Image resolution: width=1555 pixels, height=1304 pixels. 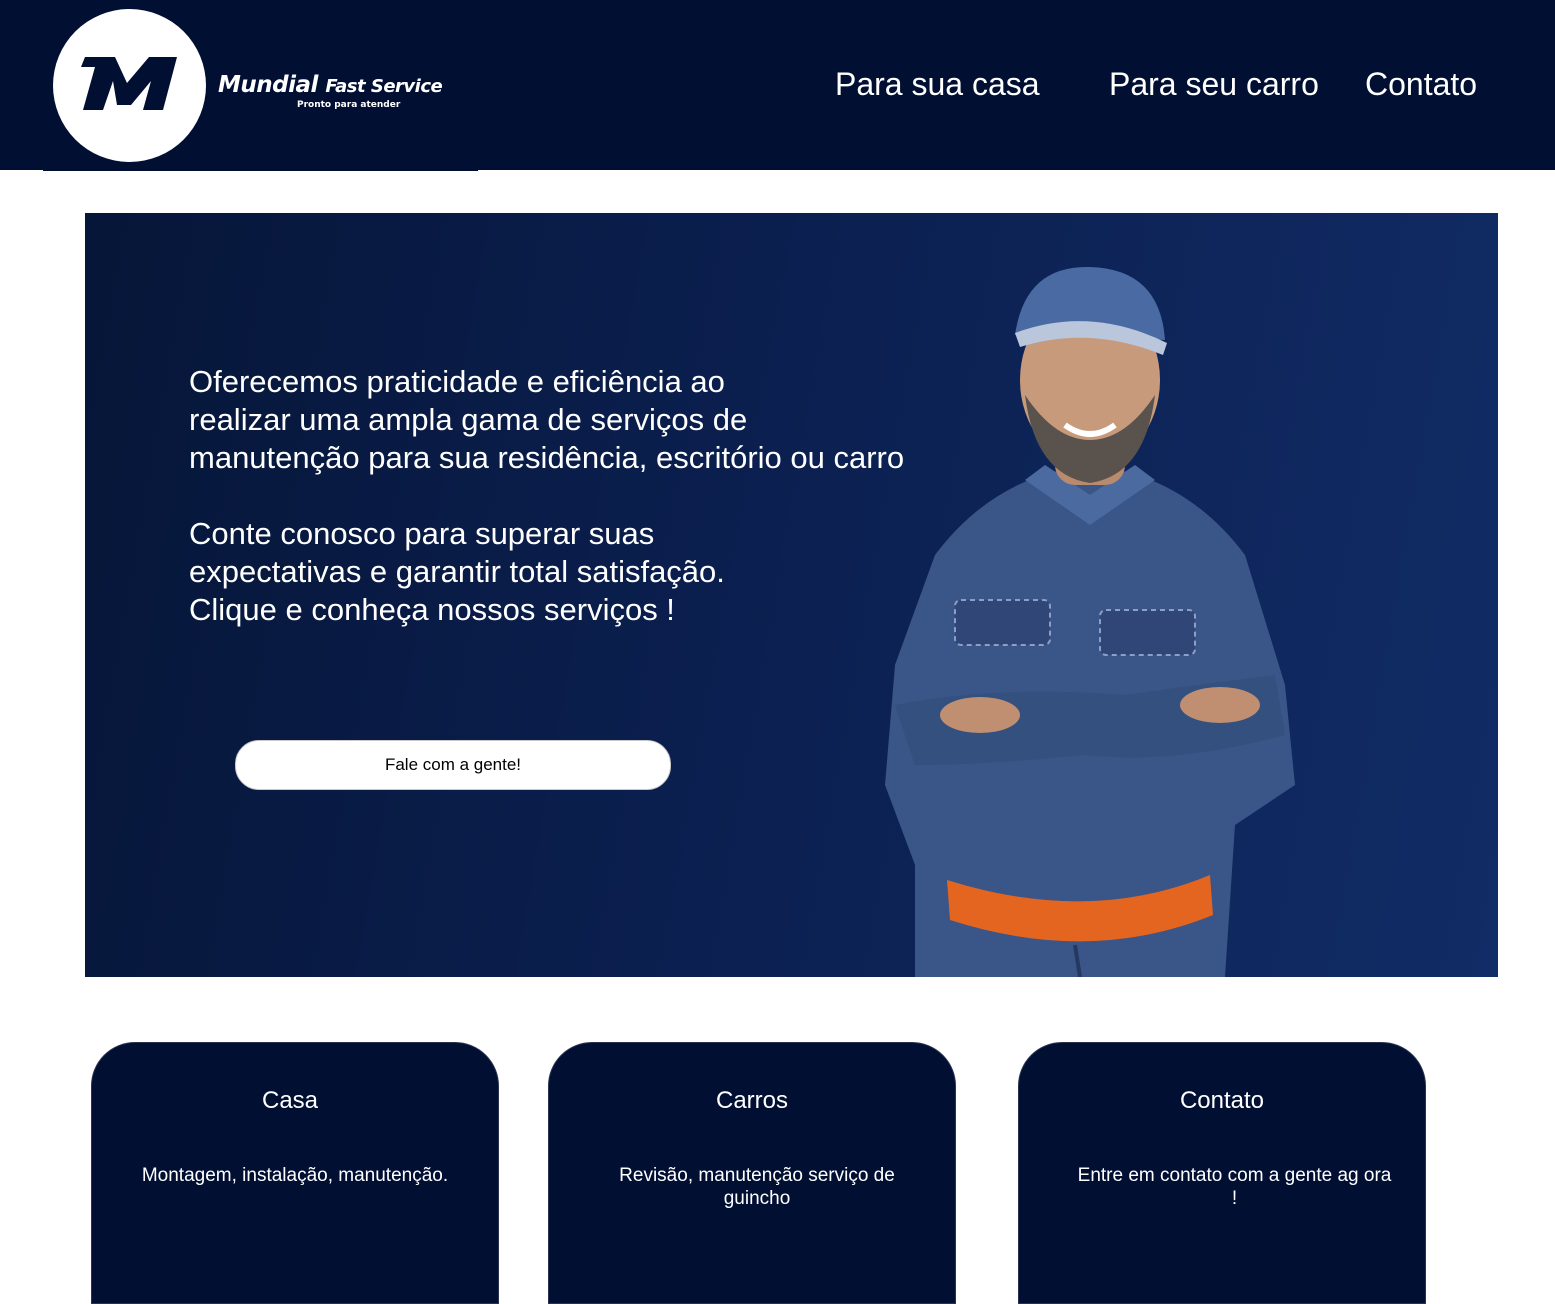 I want to click on brand-name: Mundial, so click(x=268, y=85).